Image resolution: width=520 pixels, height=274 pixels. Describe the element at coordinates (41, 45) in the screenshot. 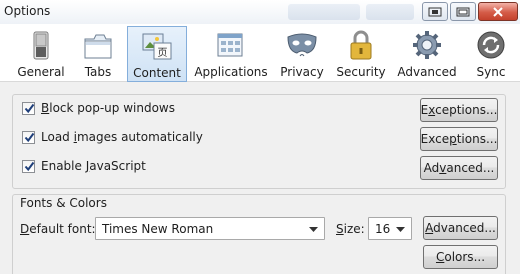

I see `switch-icon` at that location.